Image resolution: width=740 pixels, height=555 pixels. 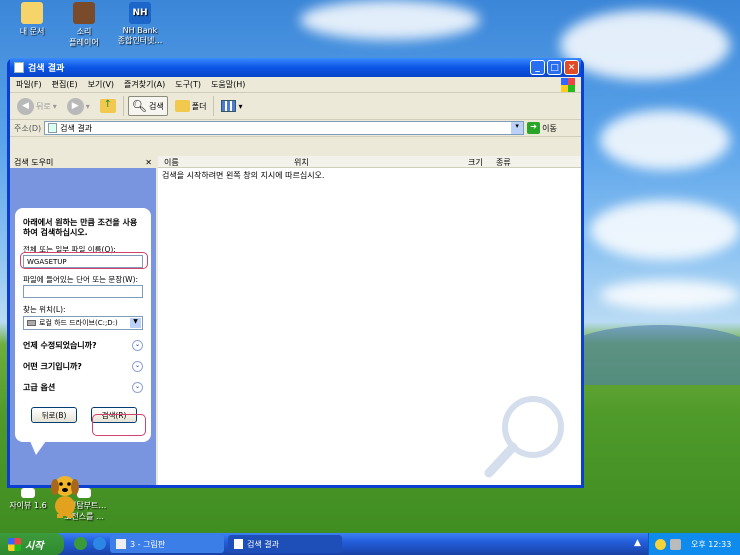 I want to click on views-dropdown-icon: ▾, so click(x=240, y=106).